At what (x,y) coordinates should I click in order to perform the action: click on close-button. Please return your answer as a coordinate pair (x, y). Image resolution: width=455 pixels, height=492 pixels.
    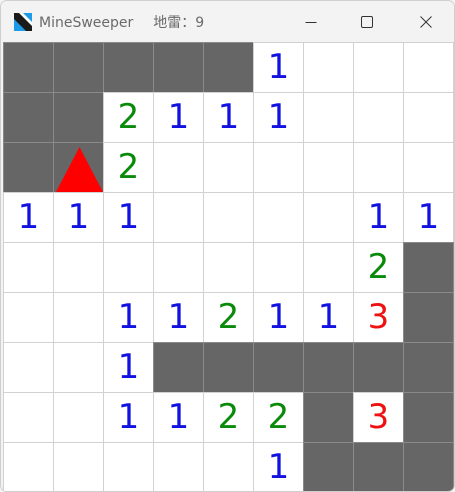
    Looking at the image, I should click on (426, 22).